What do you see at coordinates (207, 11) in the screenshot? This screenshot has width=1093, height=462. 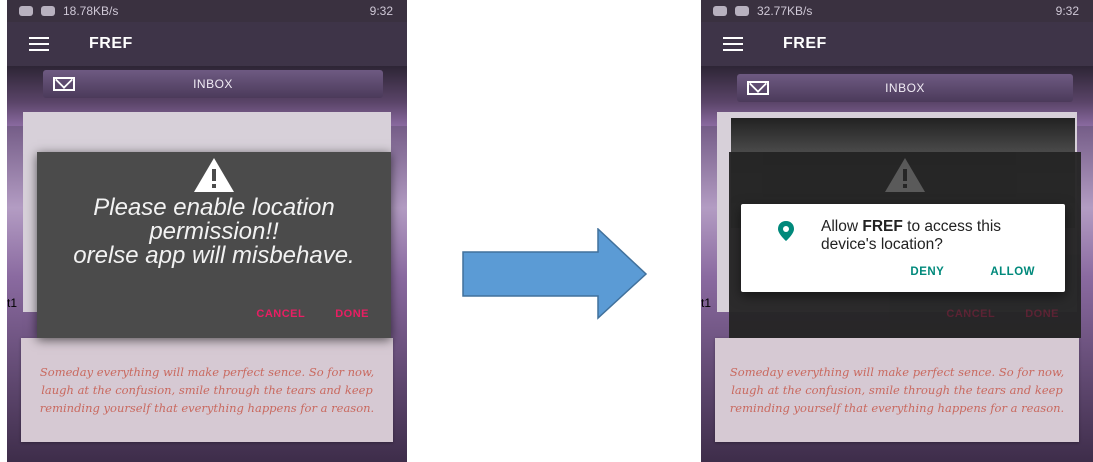 I see `status-bar: 18.78KB/s 9:32` at bounding box center [207, 11].